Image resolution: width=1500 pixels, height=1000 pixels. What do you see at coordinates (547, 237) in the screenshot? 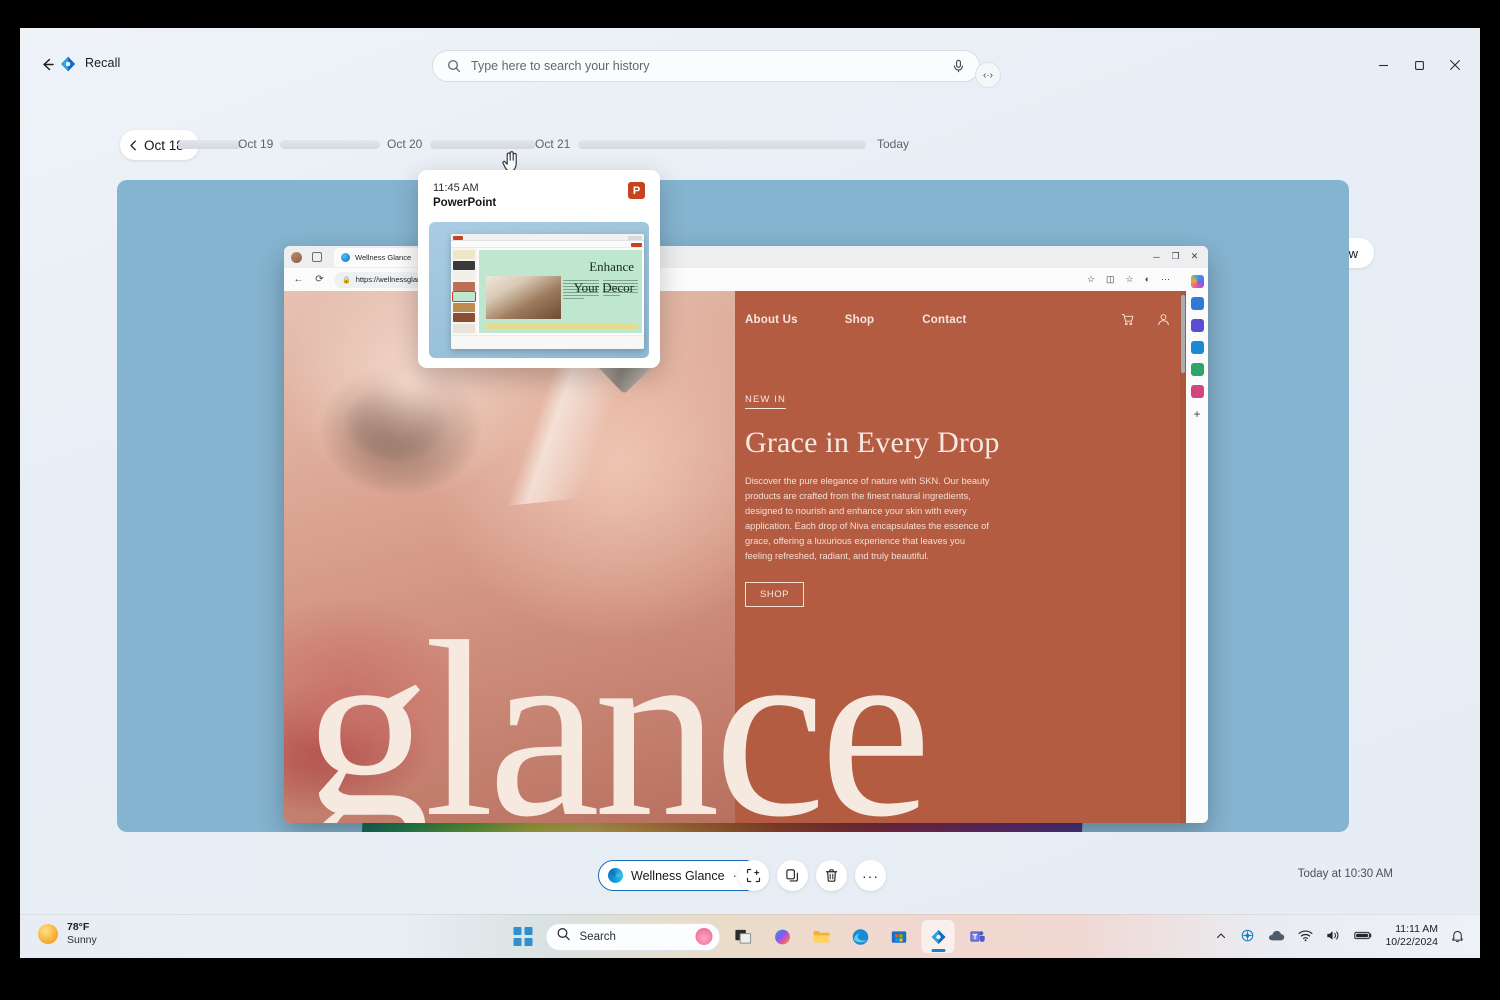
I see `ppt-titlebar` at bounding box center [547, 237].